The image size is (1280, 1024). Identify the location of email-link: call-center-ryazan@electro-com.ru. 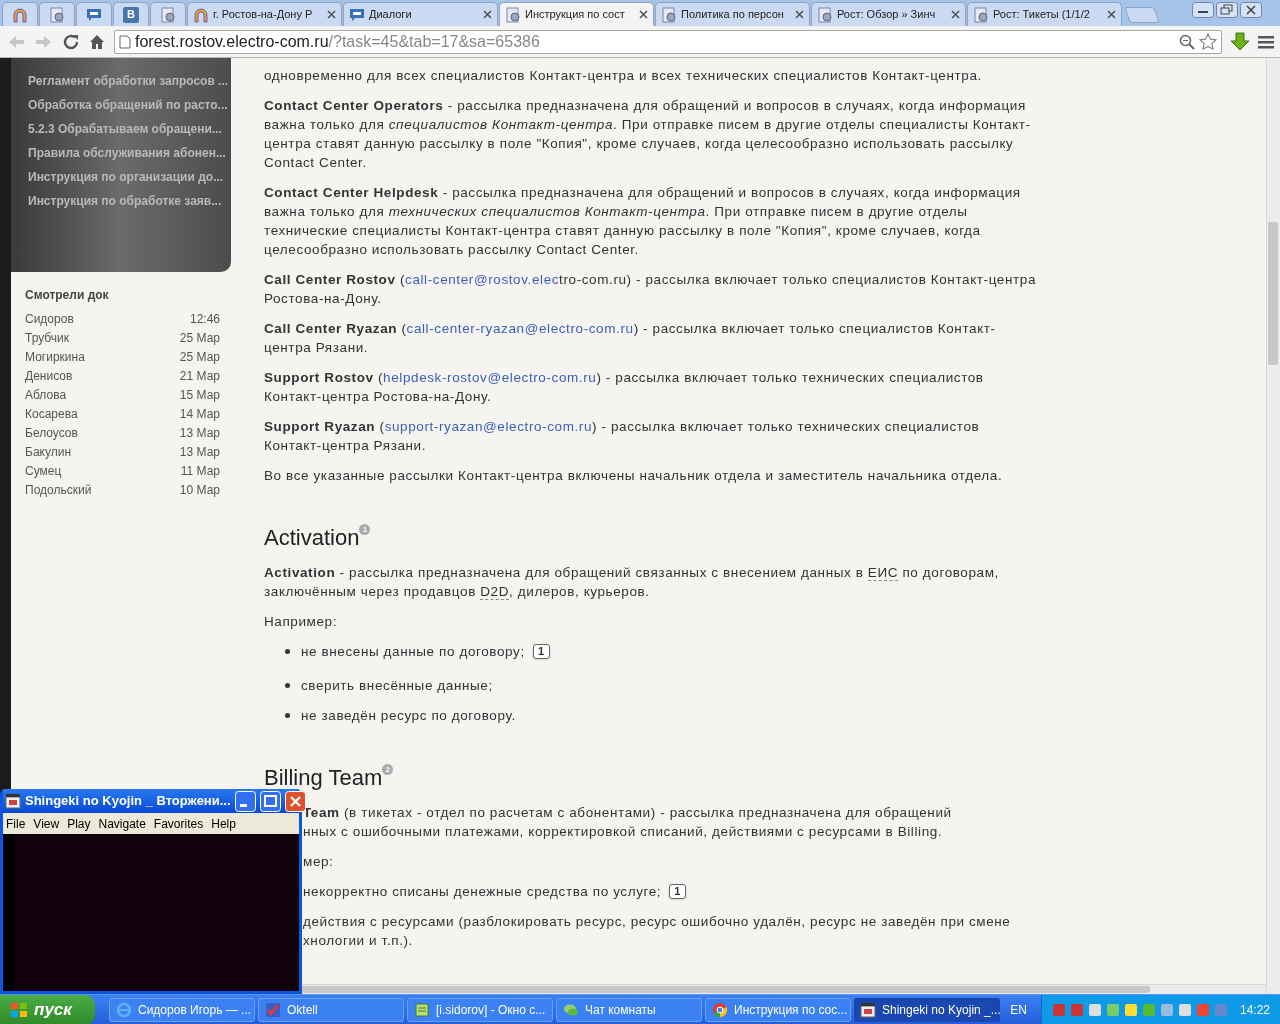
(520, 328).